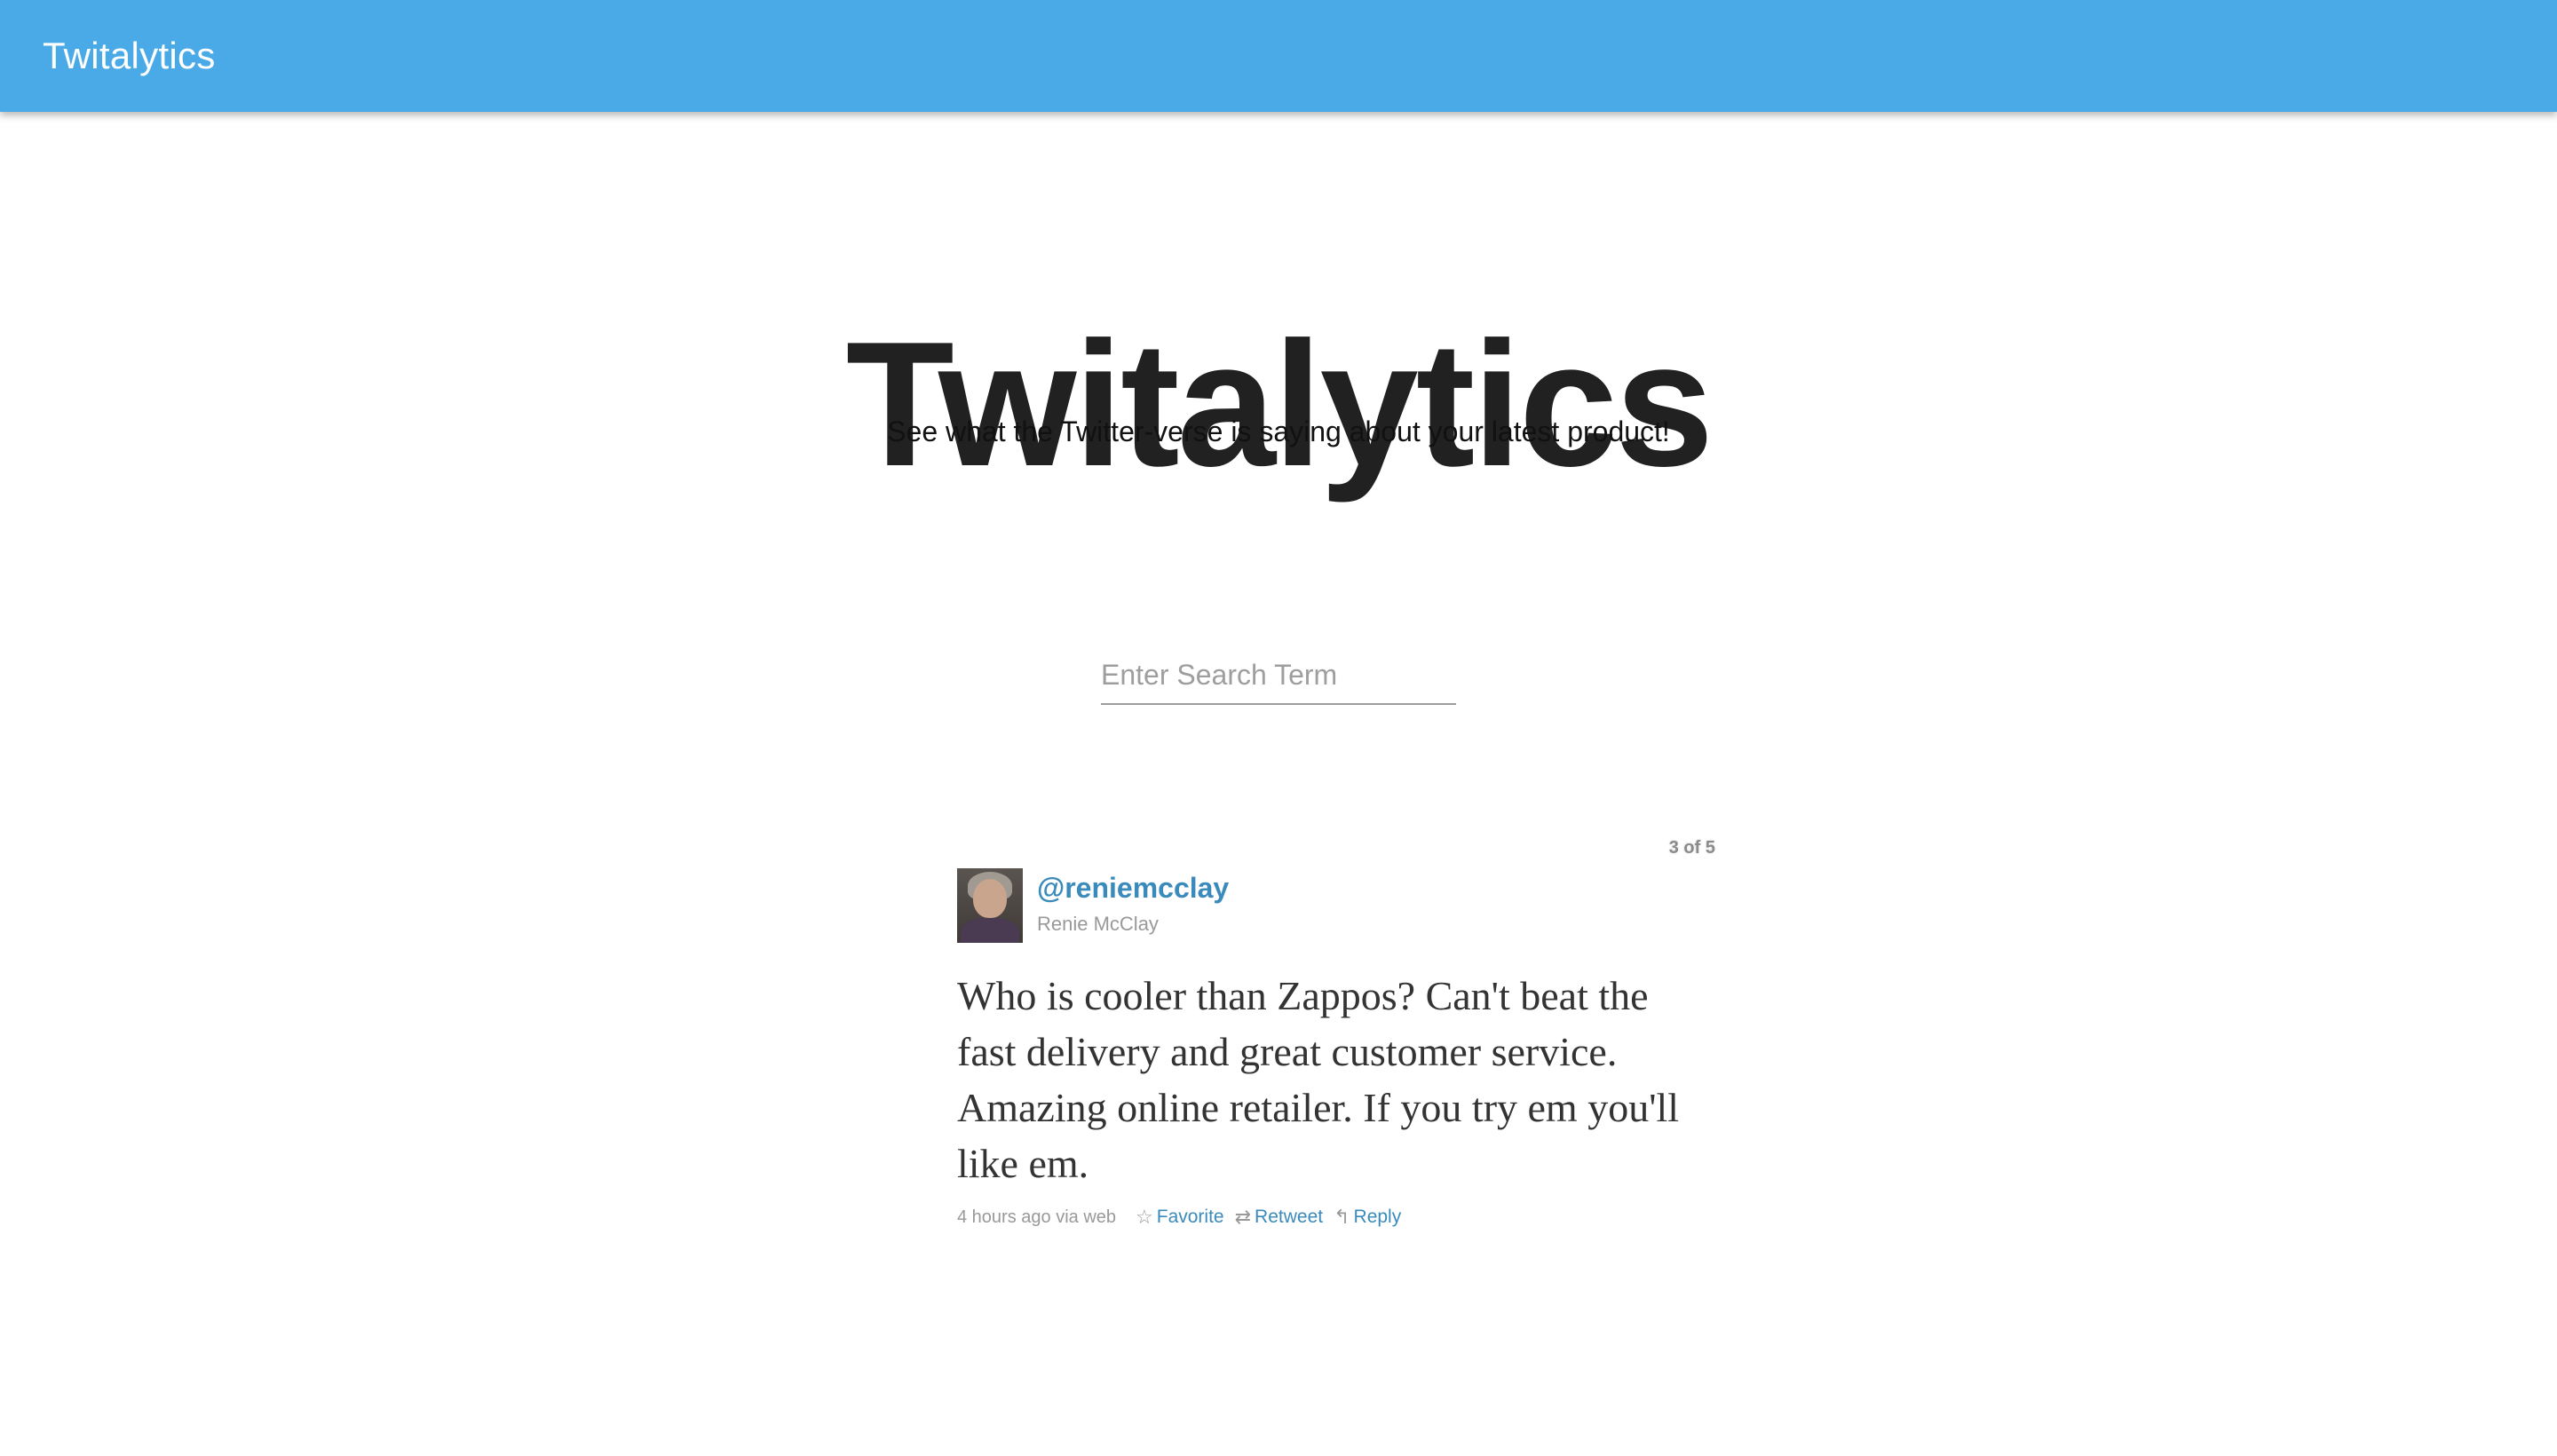 This screenshot has height=1456, width=2557. Describe the element at coordinates (1098, 924) in the screenshot. I see `tweet-author-name: Renie McClay` at that location.